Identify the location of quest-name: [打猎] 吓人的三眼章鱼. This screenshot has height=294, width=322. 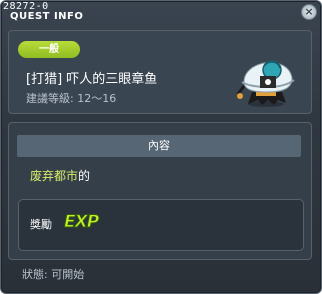
(92, 79).